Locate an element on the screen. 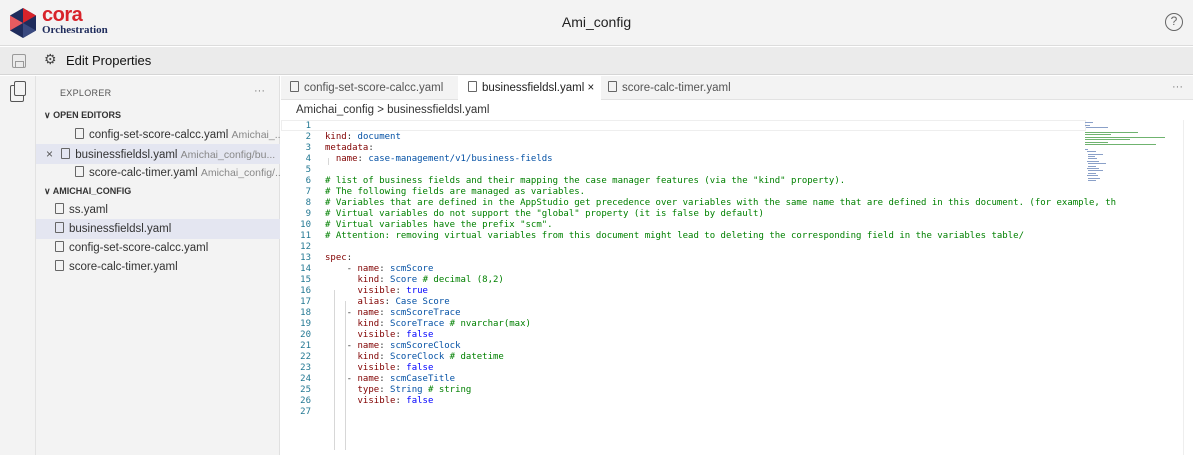 The height and width of the screenshot is (455, 1193). help-circle-icon: ? is located at coordinates (1174, 22).